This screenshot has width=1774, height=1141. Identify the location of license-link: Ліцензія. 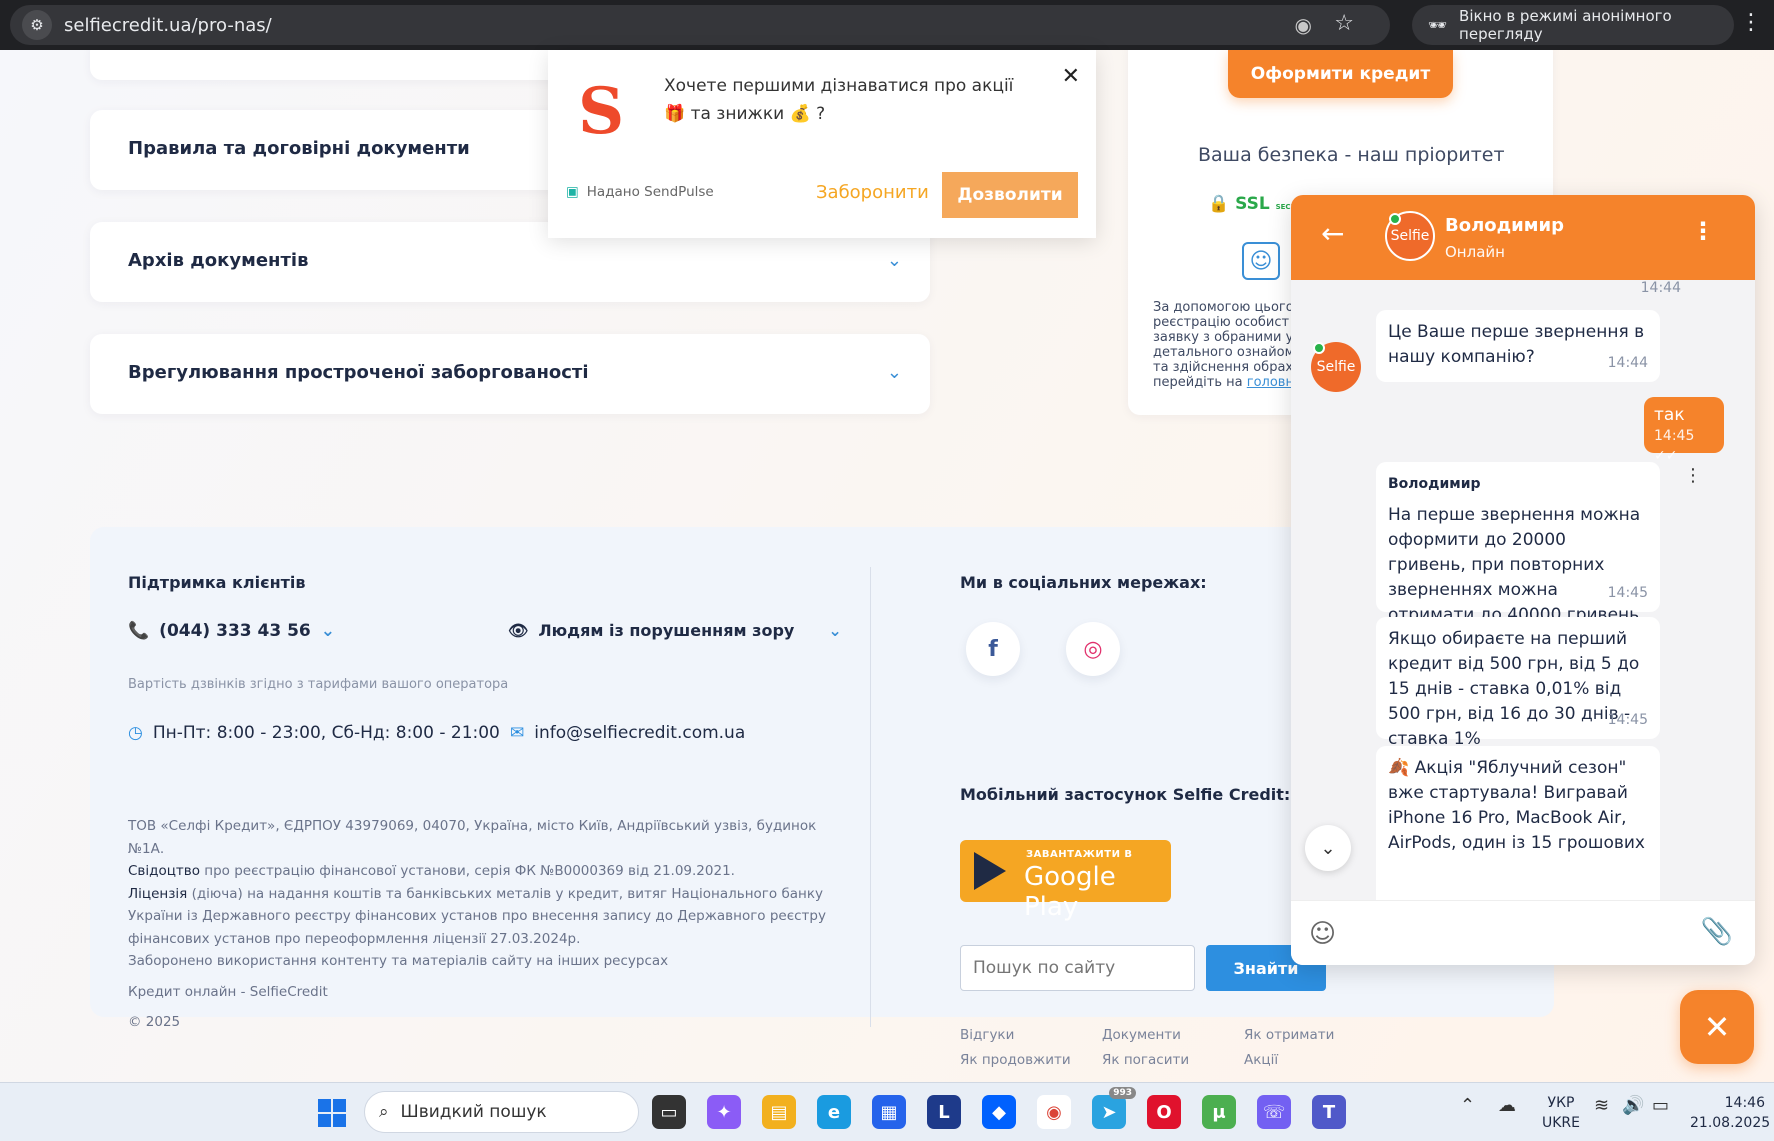
(157, 894).